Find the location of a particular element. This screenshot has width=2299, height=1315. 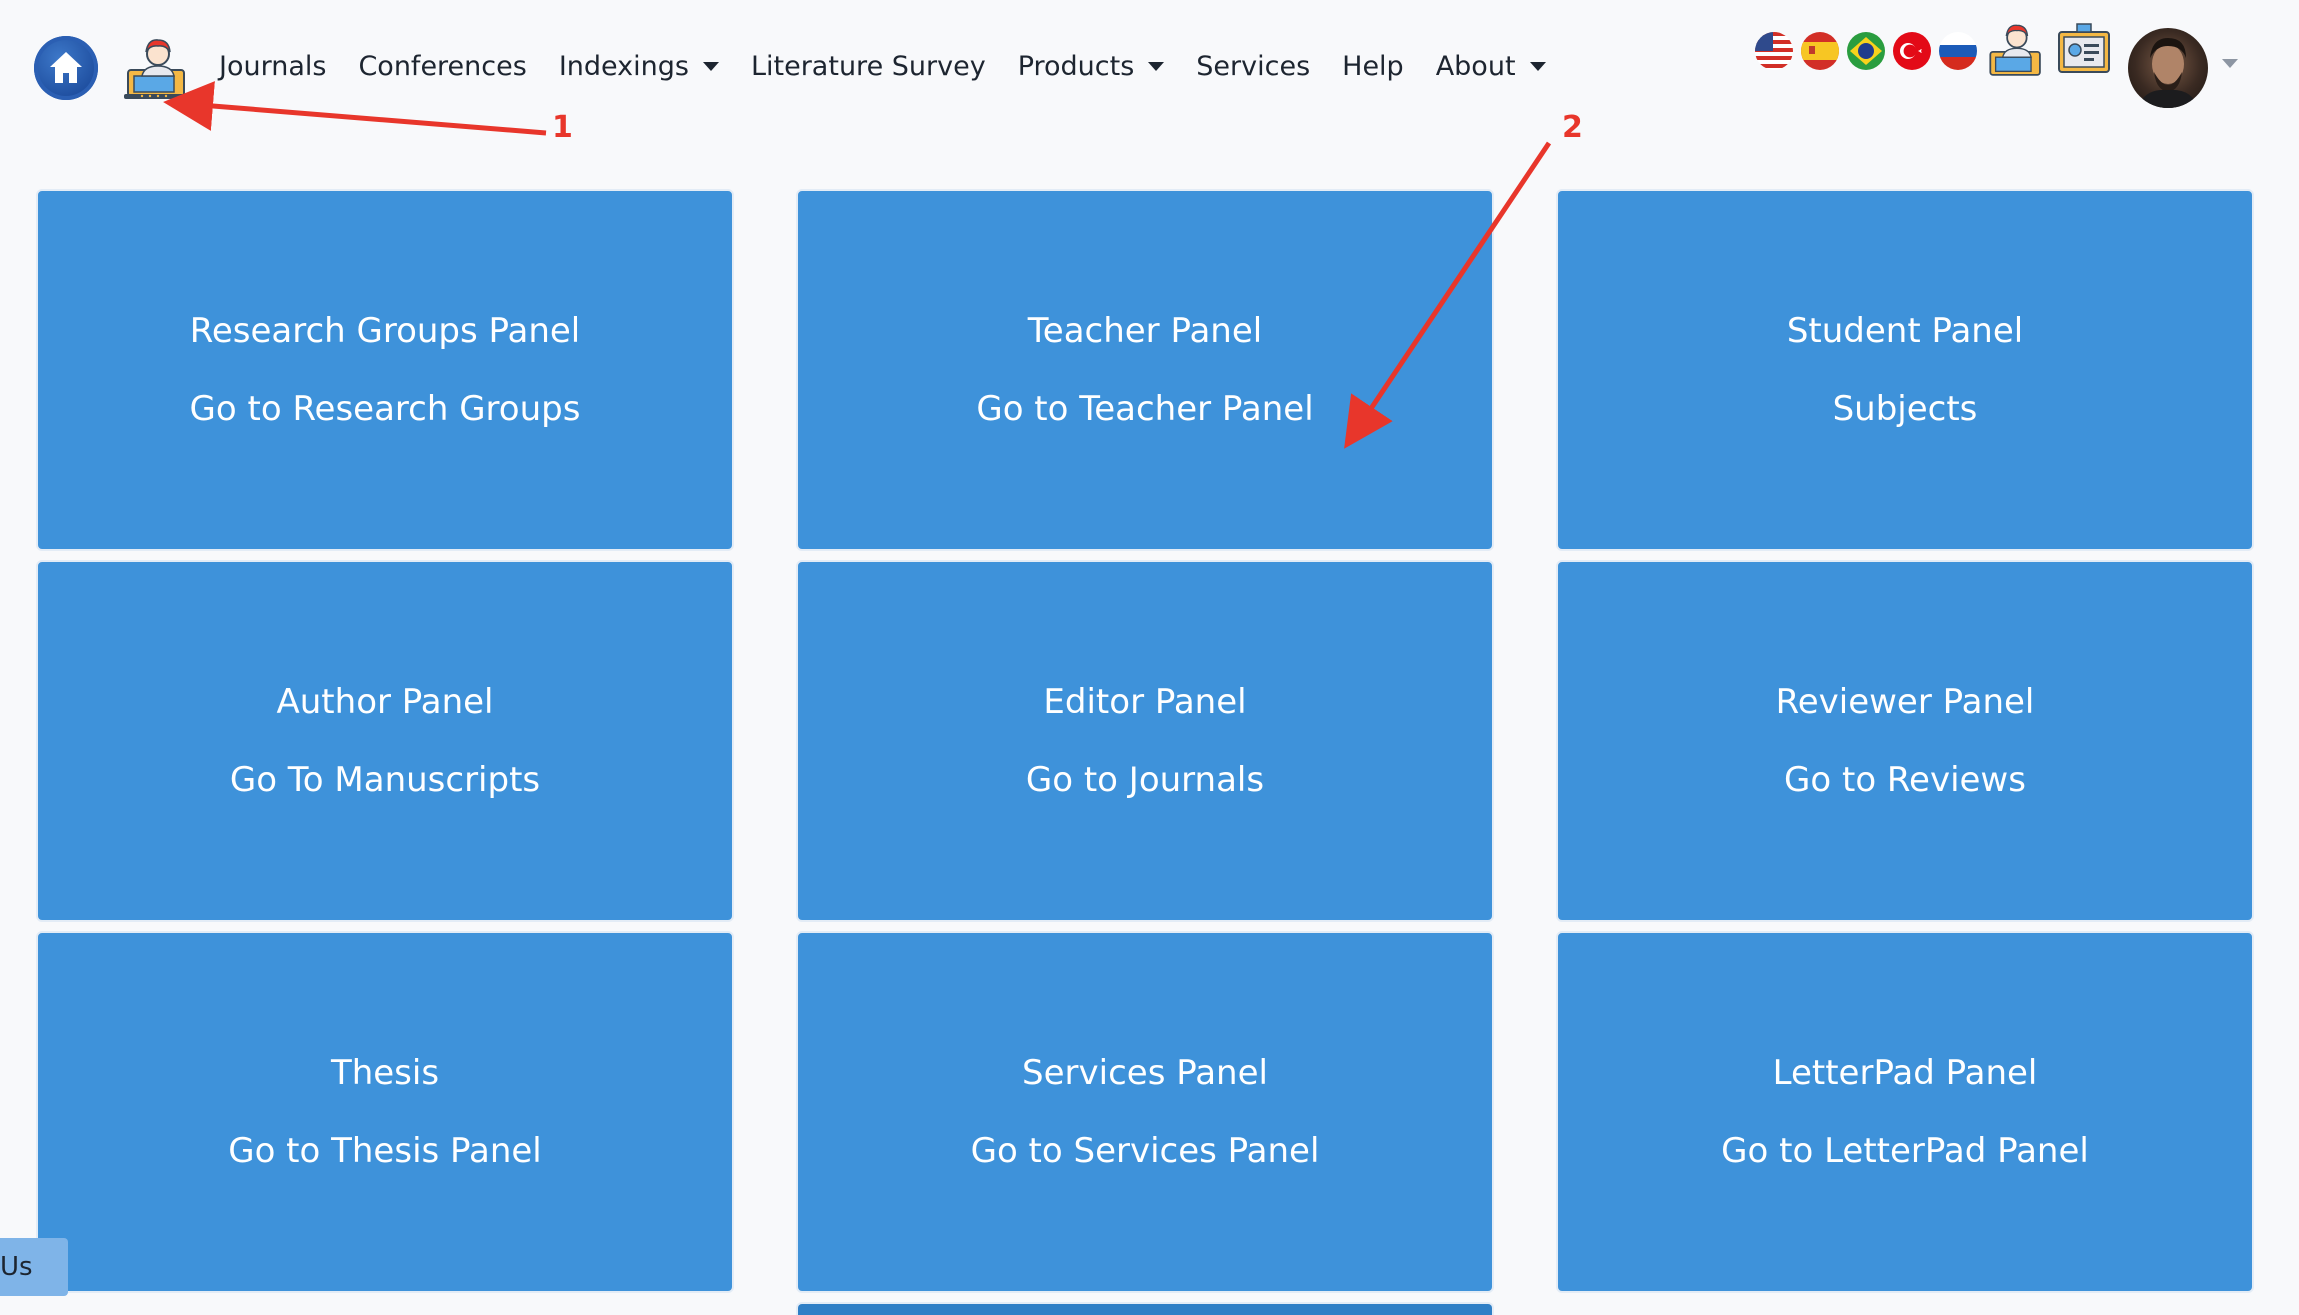

nav-link-label: Products is located at coordinates (1076, 66).